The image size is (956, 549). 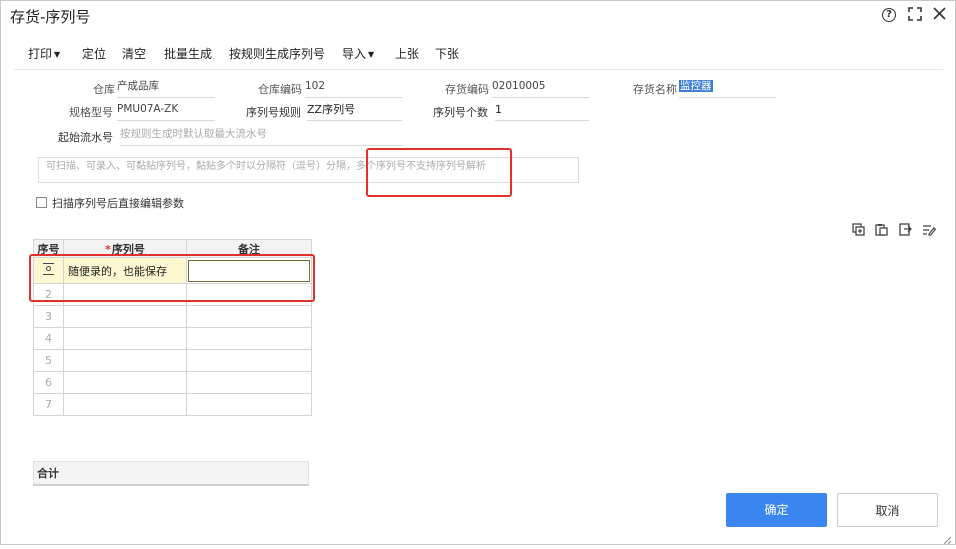 What do you see at coordinates (354, 54) in the screenshot?
I see `import-label: 导入` at bounding box center [354, 54].